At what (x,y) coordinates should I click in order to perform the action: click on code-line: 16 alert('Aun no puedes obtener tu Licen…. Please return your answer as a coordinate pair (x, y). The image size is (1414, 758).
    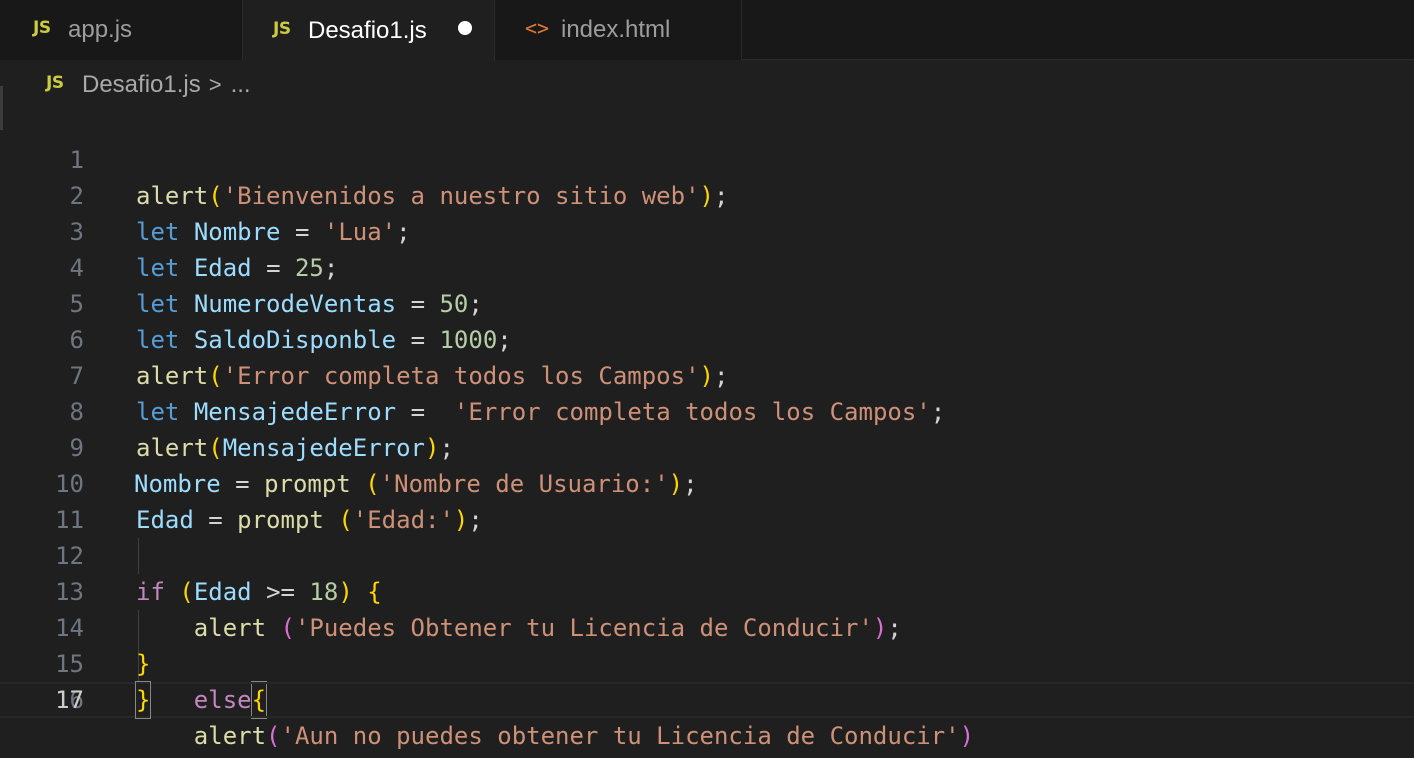
    Looking at the image, I should click on (707, 698).